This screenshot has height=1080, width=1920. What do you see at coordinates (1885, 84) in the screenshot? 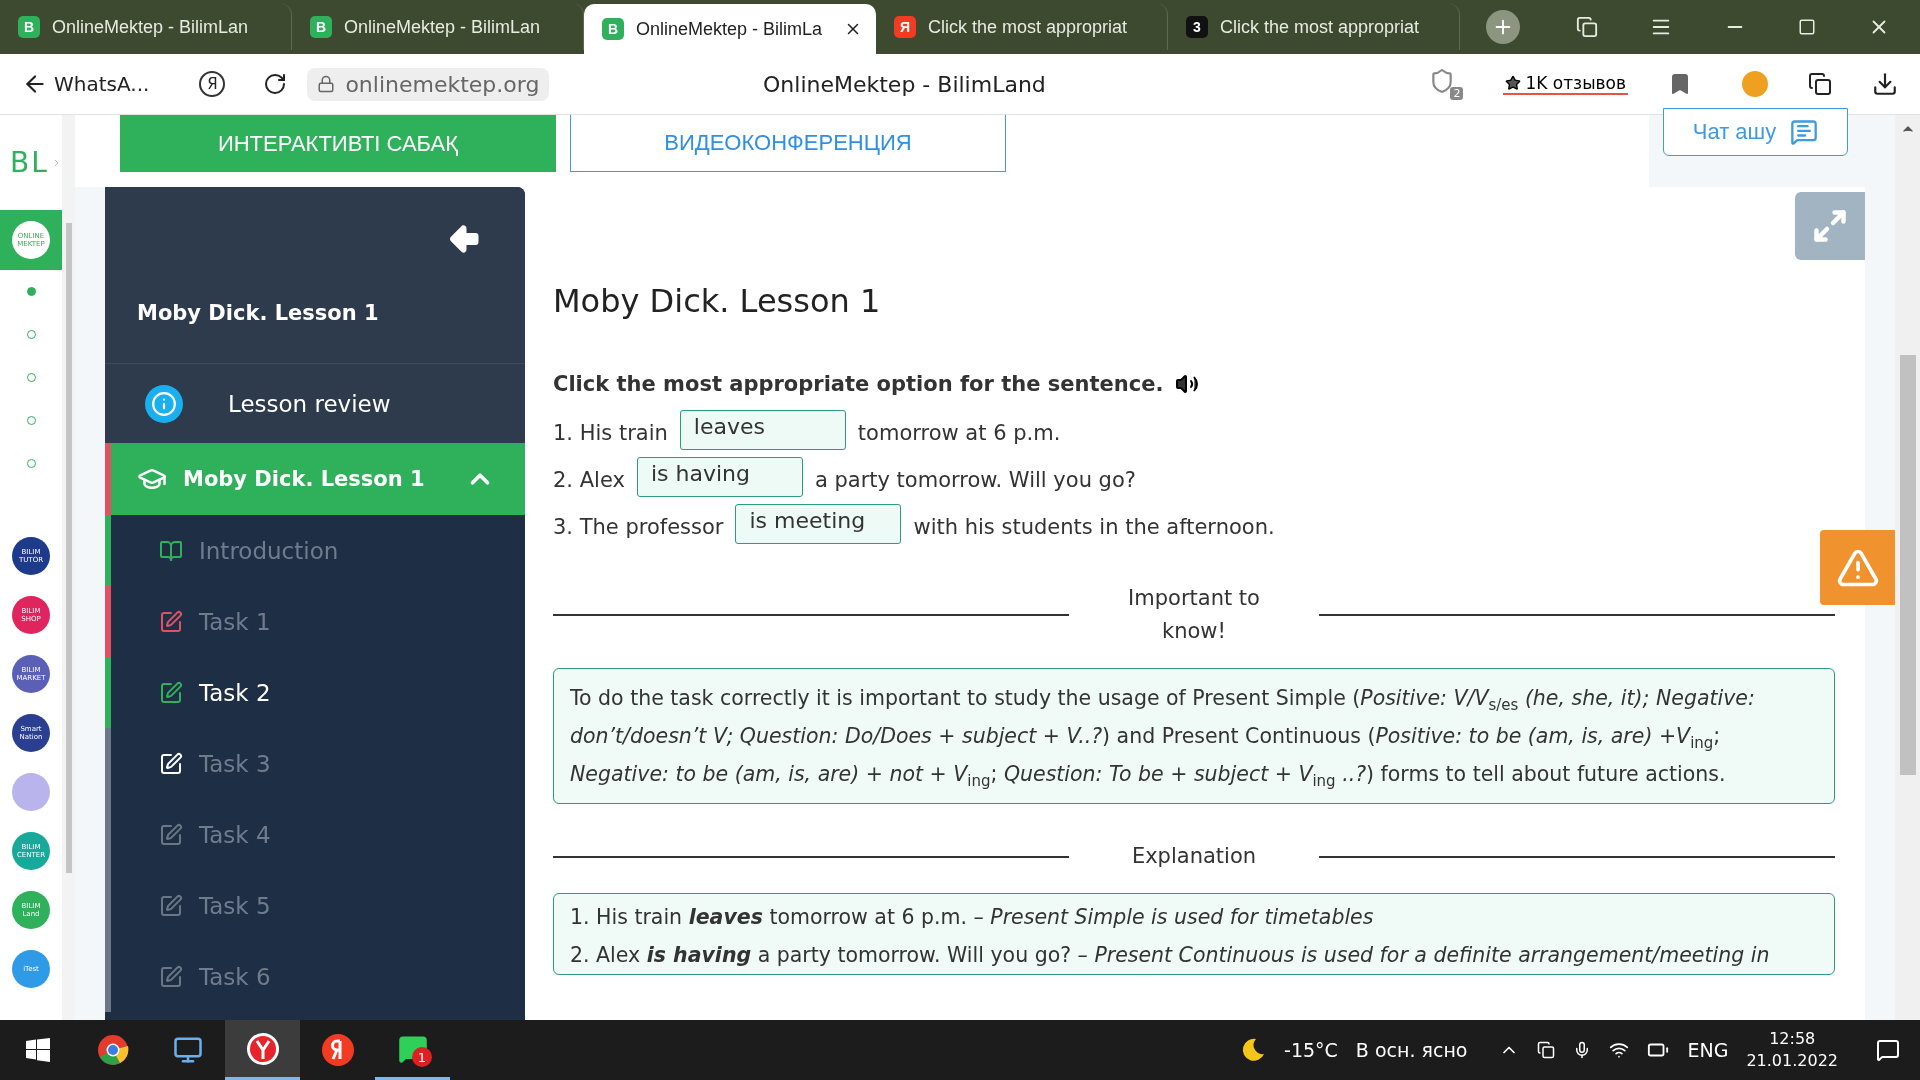
I see `download-icon` at bounding box center [1885, 84].